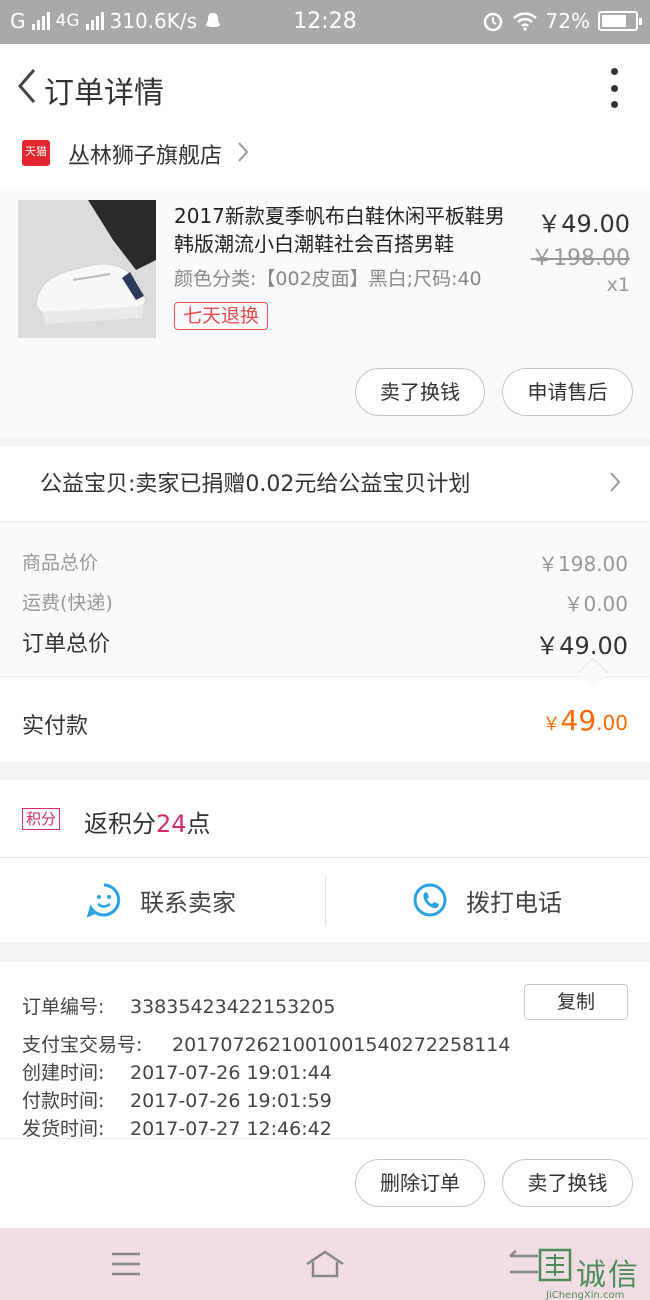 This screenshot has width=650, height=1300. What do you see at coordinates (145, 156) in the screenshot?
I see `shop-name: 丛林狮子旗舰店` at bounding box center [145, 156].